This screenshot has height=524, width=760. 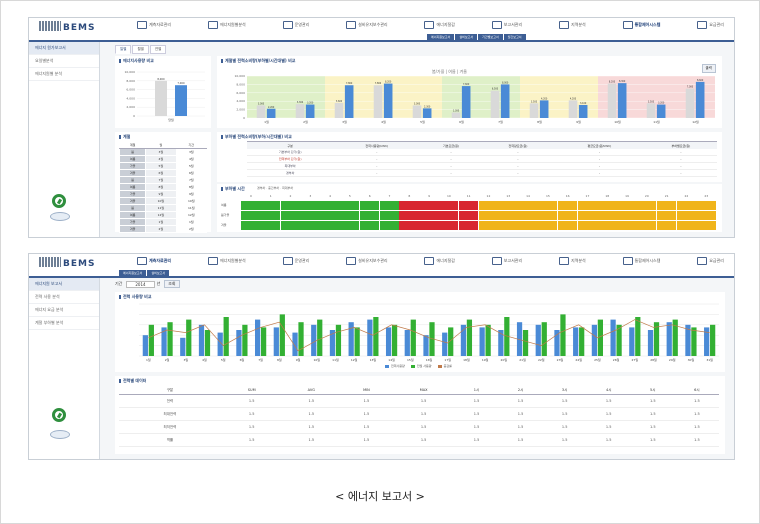 What do you see at coordinates (132, 201) in the screenshot?
I see `table-cell: 겨울` at bounding box center [132, 201].